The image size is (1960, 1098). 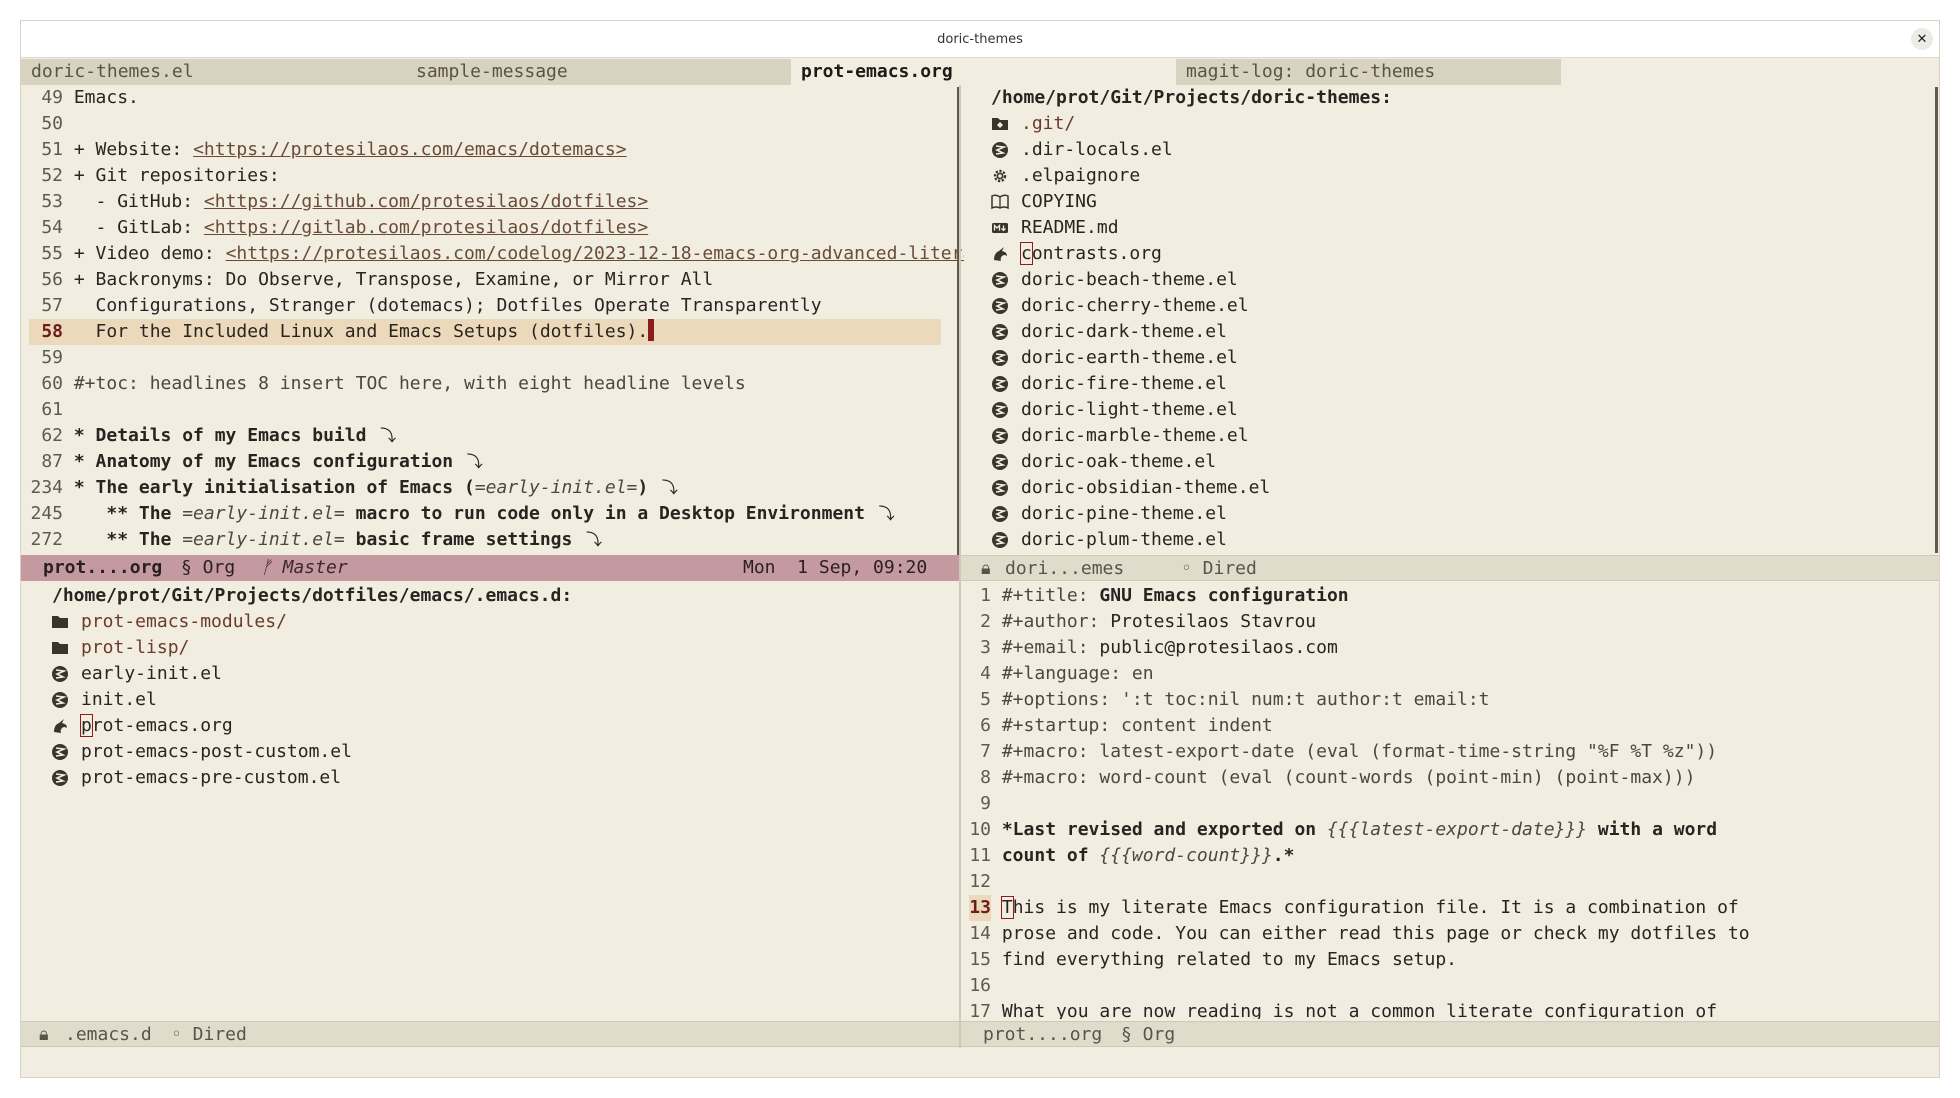 I want to click on buffer-line: 6 #+startup: content indent, so click(x=1449, y=726).